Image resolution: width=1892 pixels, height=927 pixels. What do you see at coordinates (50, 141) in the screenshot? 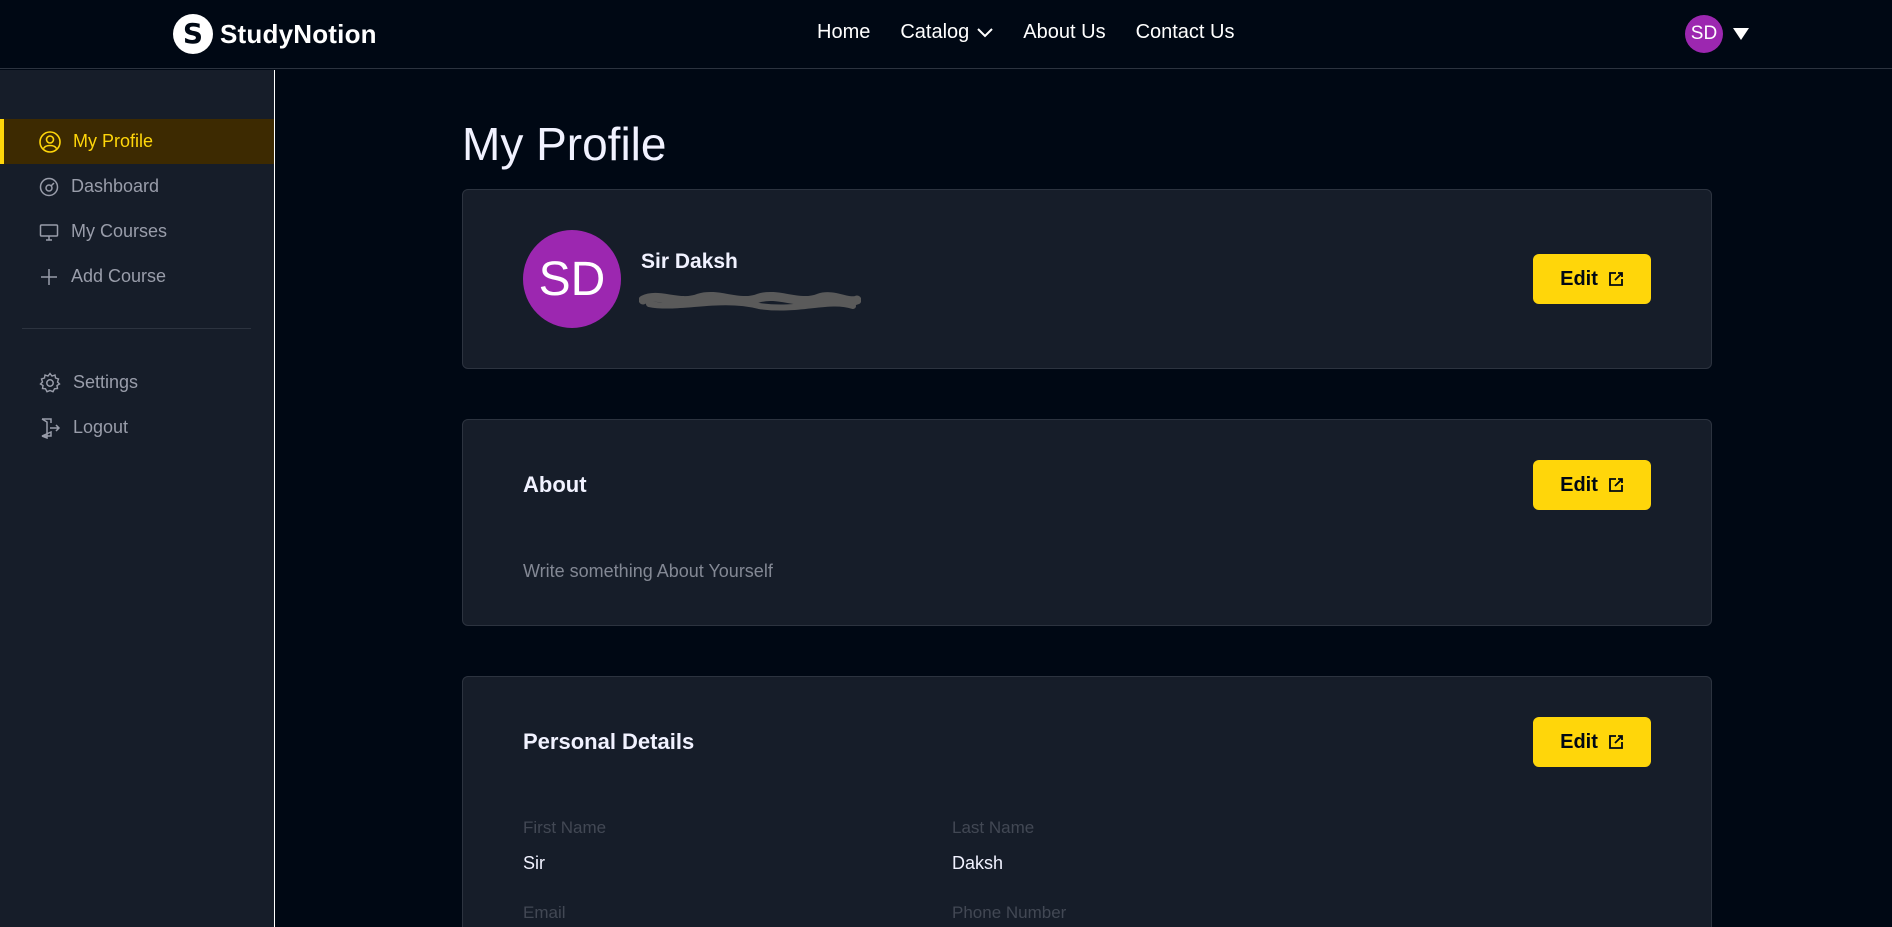
I see `user-circle-icon` at bounding box center [50, 141].